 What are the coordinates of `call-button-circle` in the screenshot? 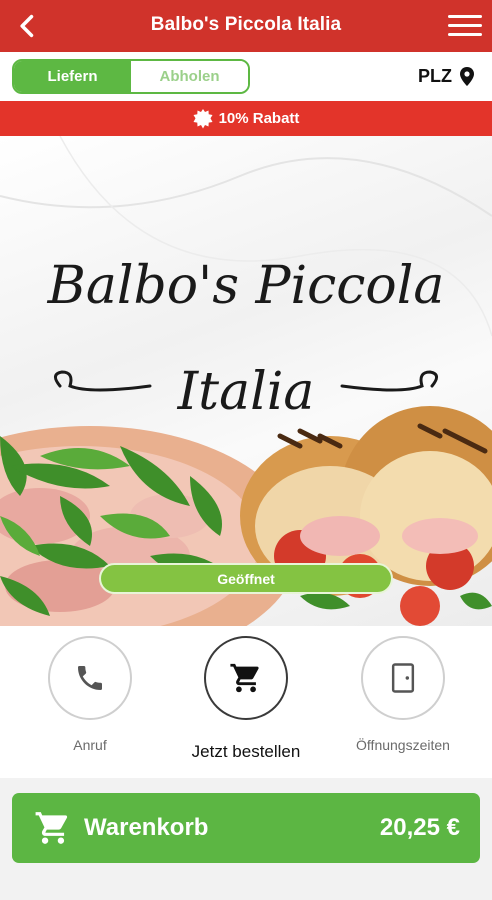 It's located at (90, 678).